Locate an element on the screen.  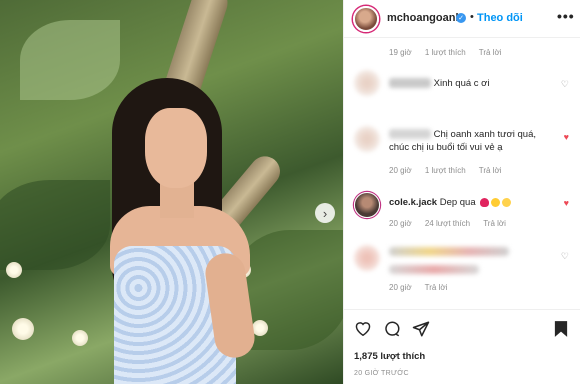
like-heart-icon is located at coordinates (363, 330).